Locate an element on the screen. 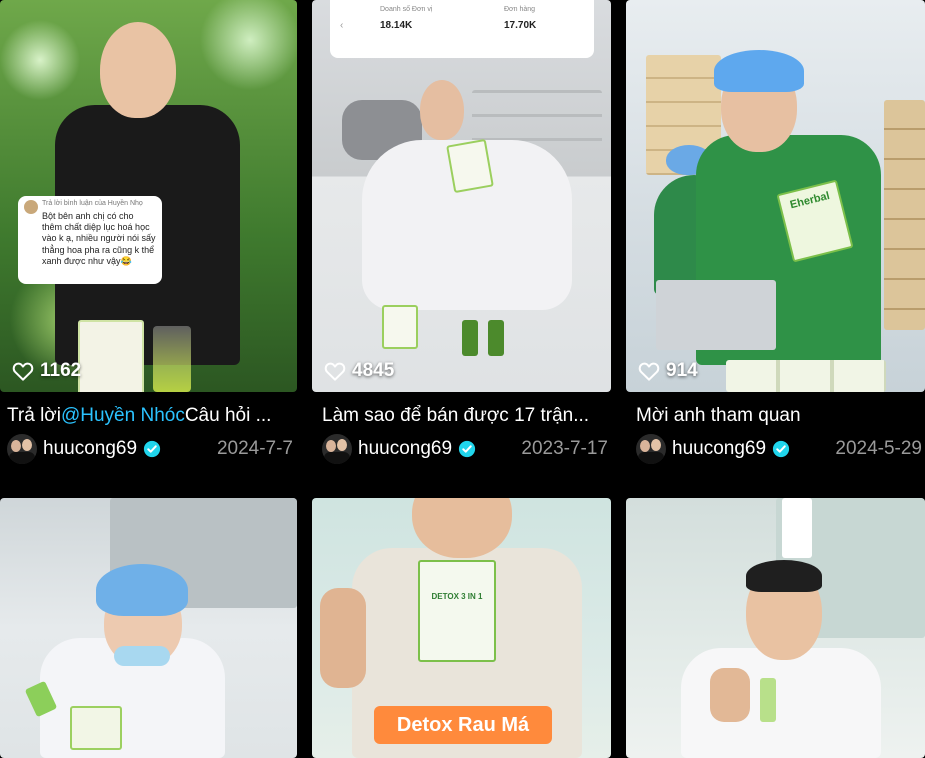  face-mask is located at coordinates (142, 656).